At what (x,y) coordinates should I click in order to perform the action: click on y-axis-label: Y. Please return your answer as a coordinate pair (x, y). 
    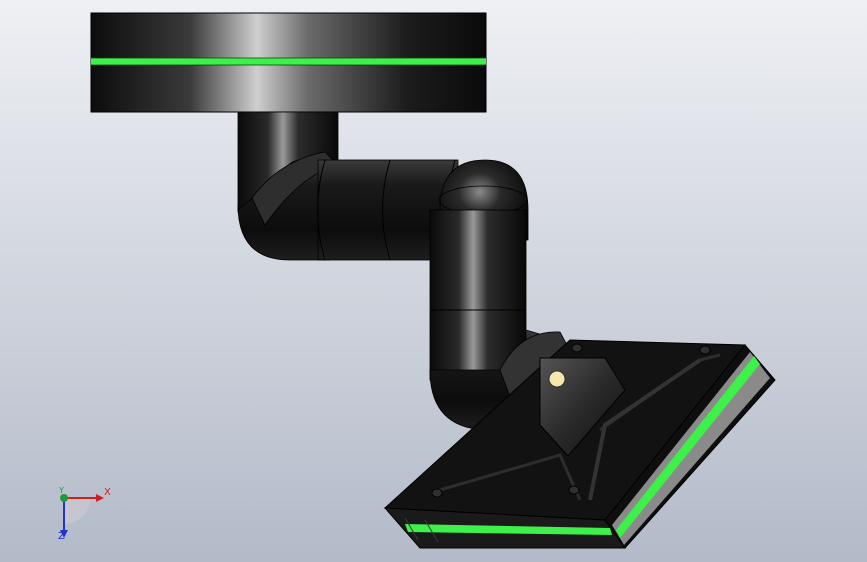
    Looking at the image, I should click on (61, 490).